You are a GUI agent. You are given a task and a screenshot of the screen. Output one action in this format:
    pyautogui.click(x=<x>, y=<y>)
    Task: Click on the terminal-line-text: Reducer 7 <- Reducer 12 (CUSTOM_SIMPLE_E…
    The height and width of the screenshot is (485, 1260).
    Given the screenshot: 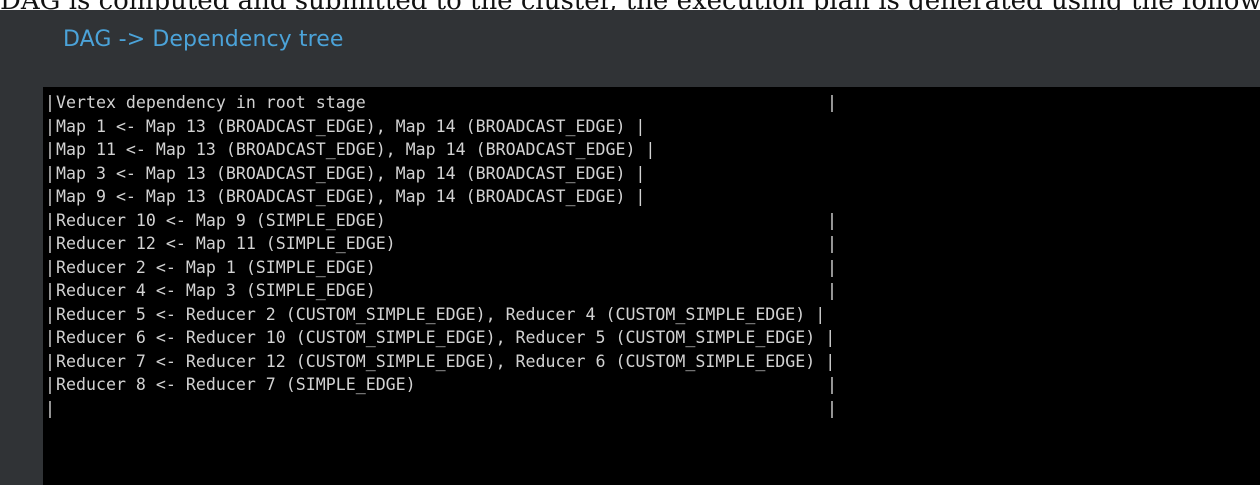 What is the action you would take?
    pyautogui.click(x=446, y=361)
    